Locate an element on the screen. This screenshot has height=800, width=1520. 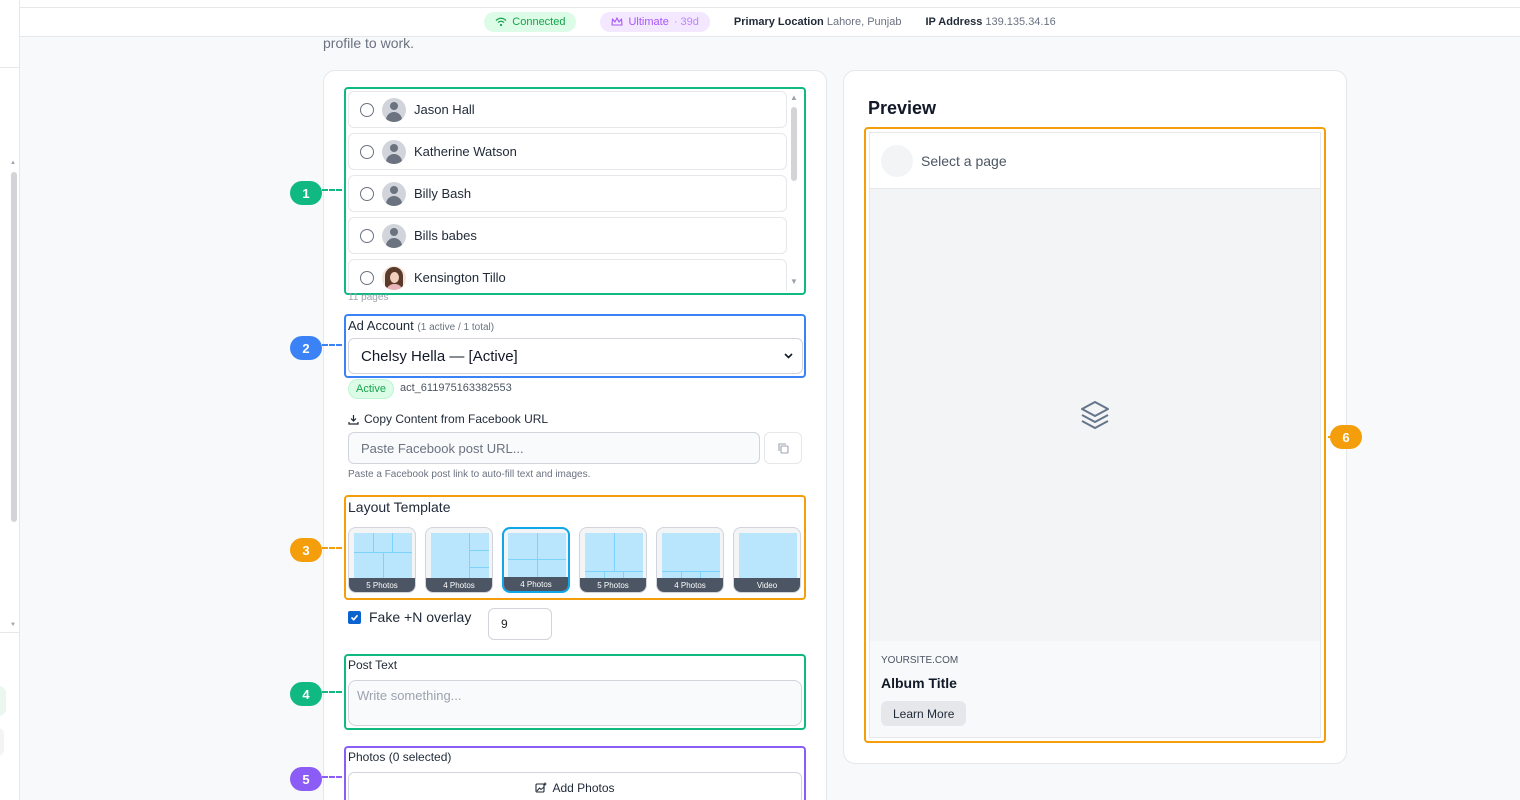
marker-2: 2 is located at coordinates (306, 348).